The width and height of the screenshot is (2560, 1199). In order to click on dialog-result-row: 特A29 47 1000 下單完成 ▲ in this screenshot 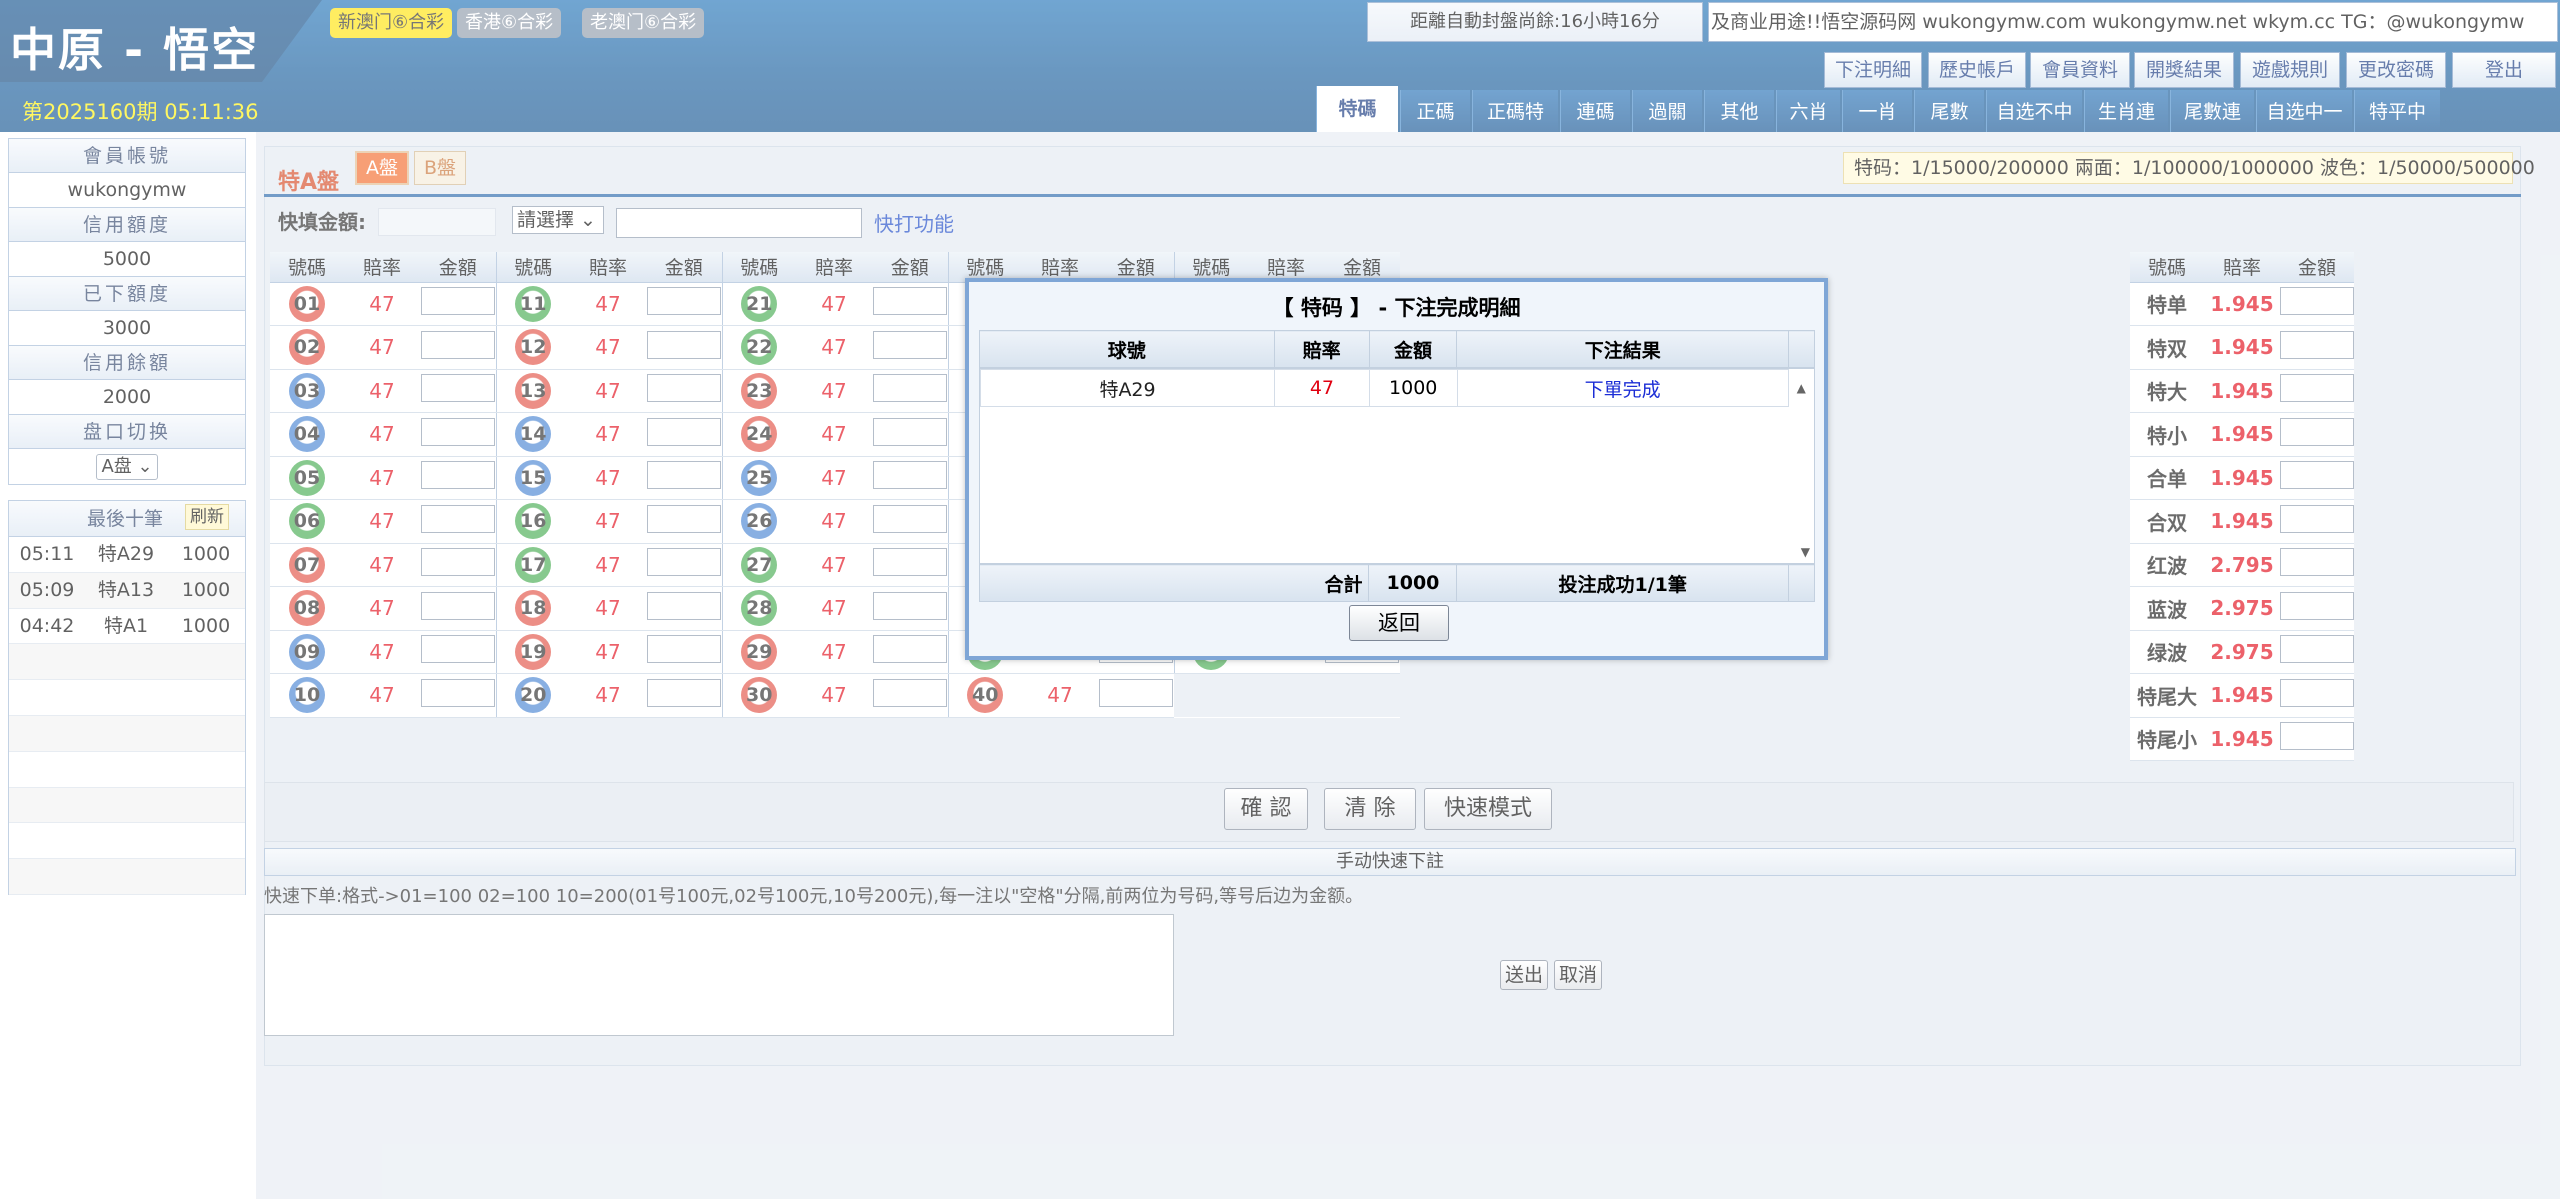, I will do `click(1397, 388)`.